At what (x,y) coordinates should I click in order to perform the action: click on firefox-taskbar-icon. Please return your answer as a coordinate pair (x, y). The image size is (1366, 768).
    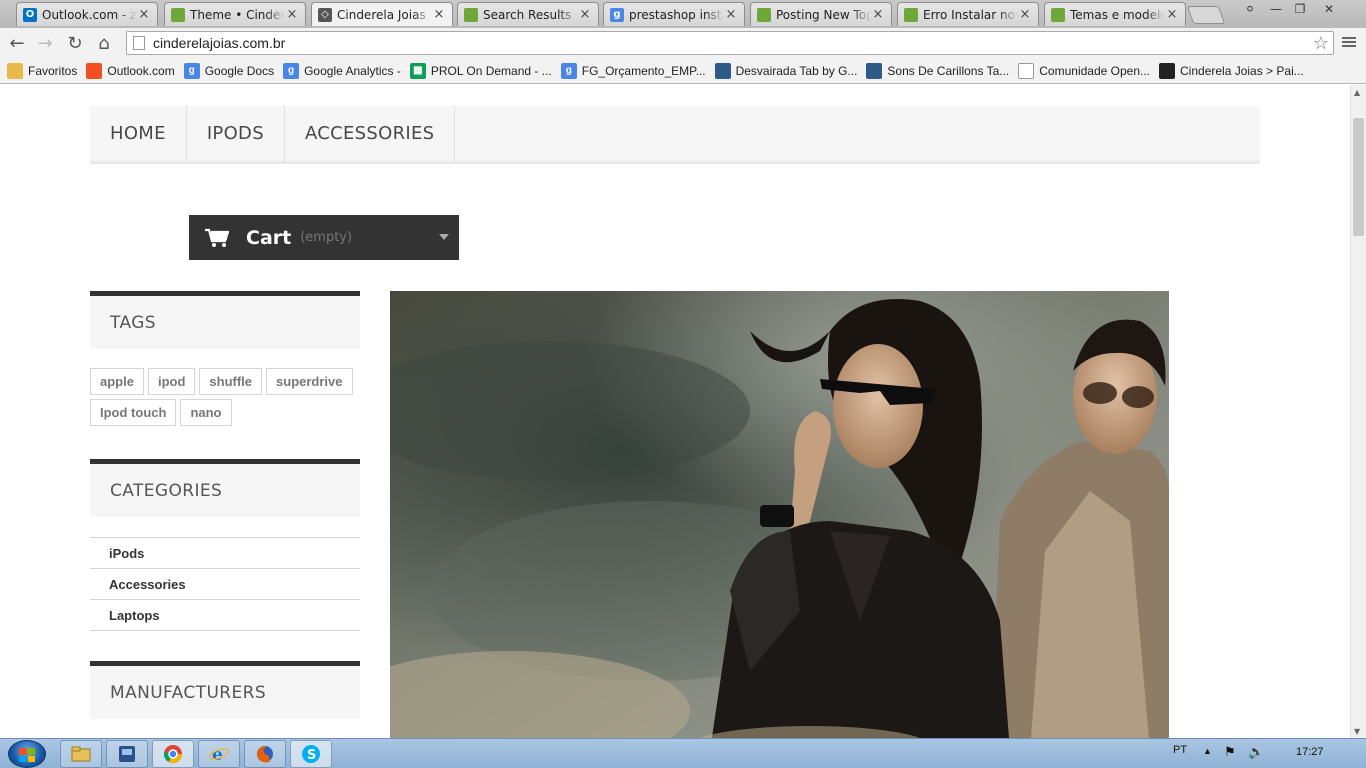
    Looking at the image, I should click on (265, 754).